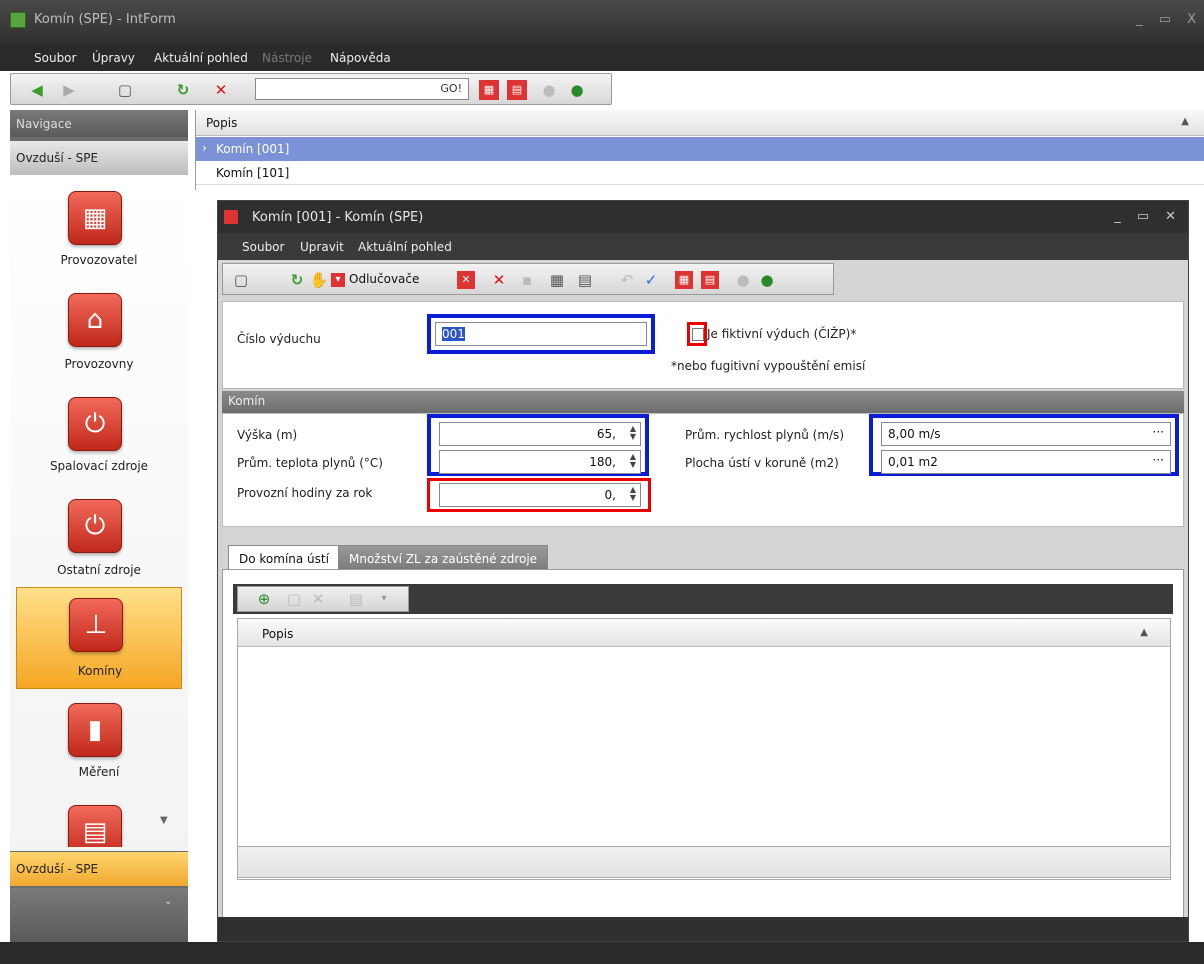 This screenshot has height=964, width=1204. What do you see at coordinates (913, 462) in the screenshot?
I see `plocha-value: 0,01 m2` at bounding box center [913, 462].